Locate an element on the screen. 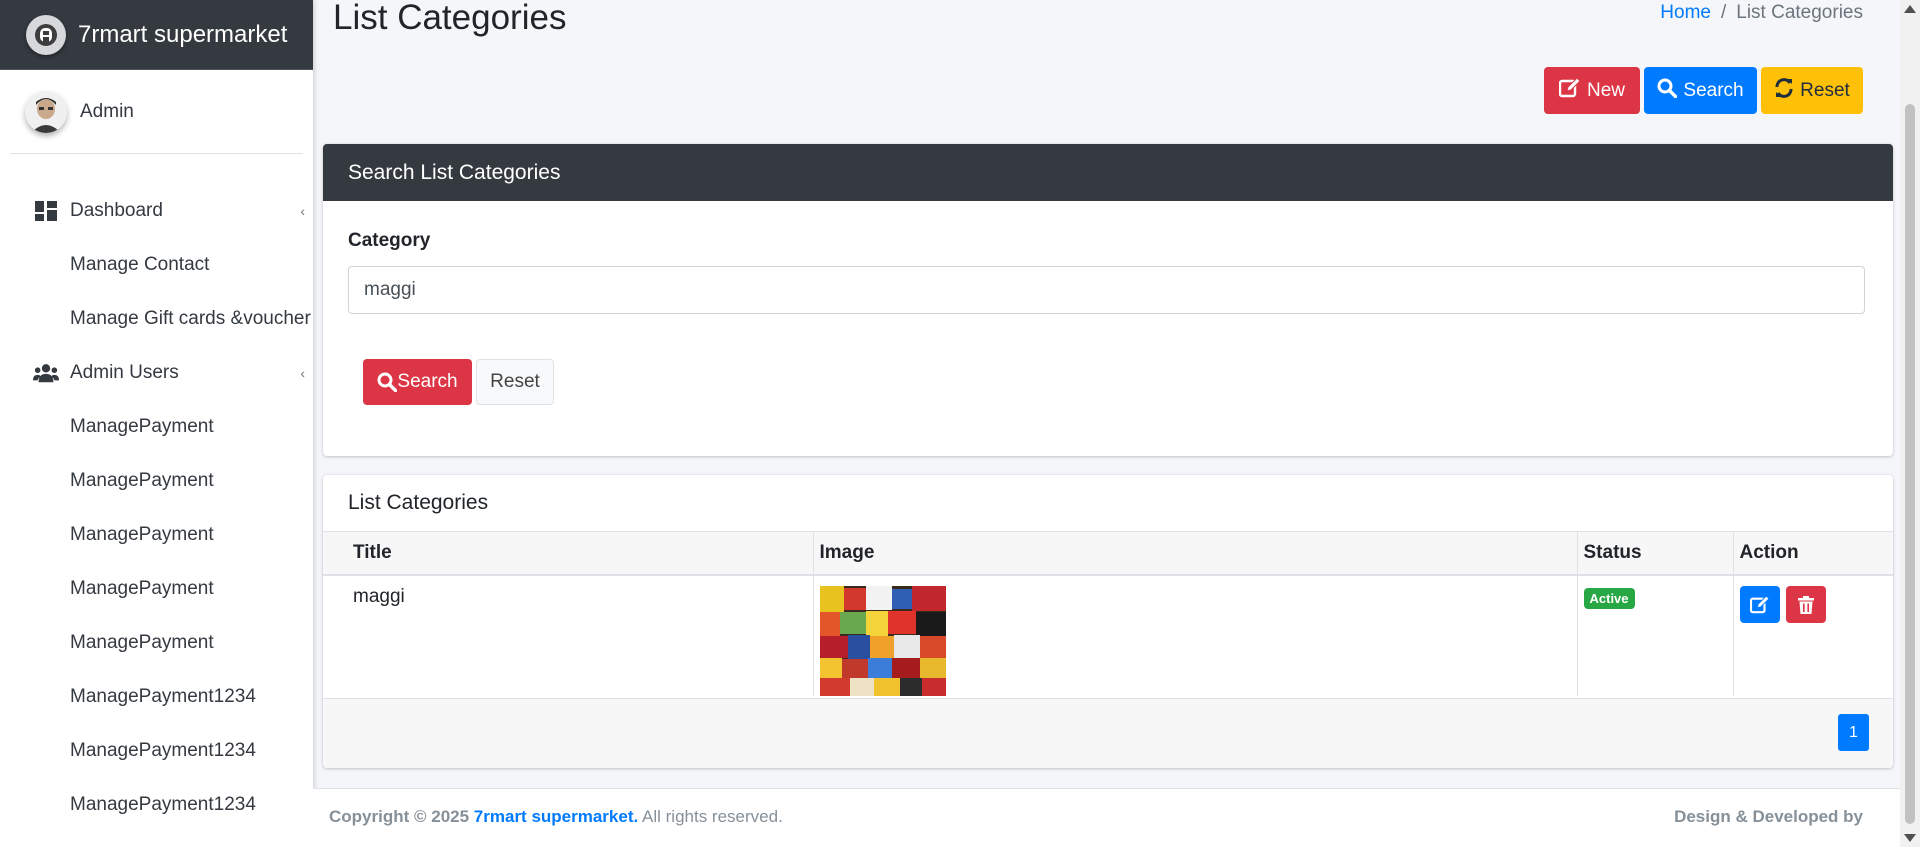 Image resolution: width=1920 pixels, height=847 pixels. search-submit-button: Search is located at coordinates (417, 382).